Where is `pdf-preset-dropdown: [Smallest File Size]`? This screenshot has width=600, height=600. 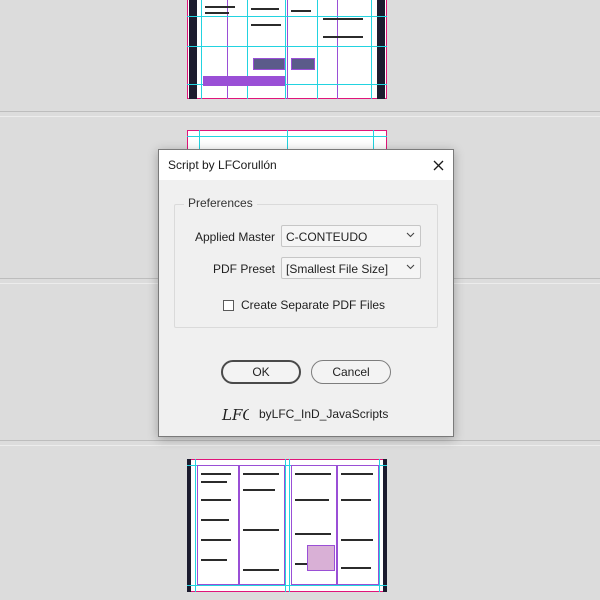
pdf-preset-dropdown: [Smallest File Size] is located at coordinates (351, 268).